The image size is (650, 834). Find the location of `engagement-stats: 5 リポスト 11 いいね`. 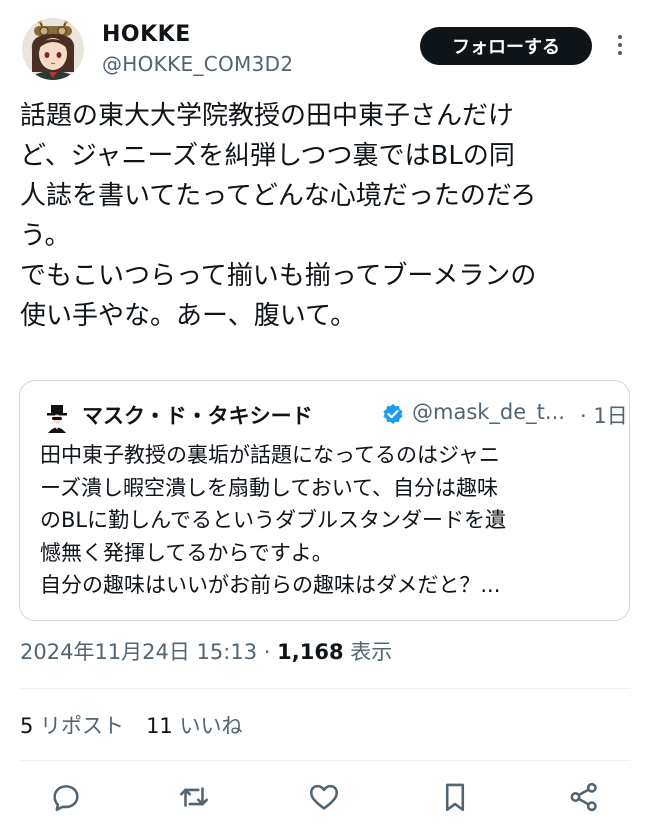

engagement-stats: 5 リポスト 11 いいね is located at coordinates (131, 725).